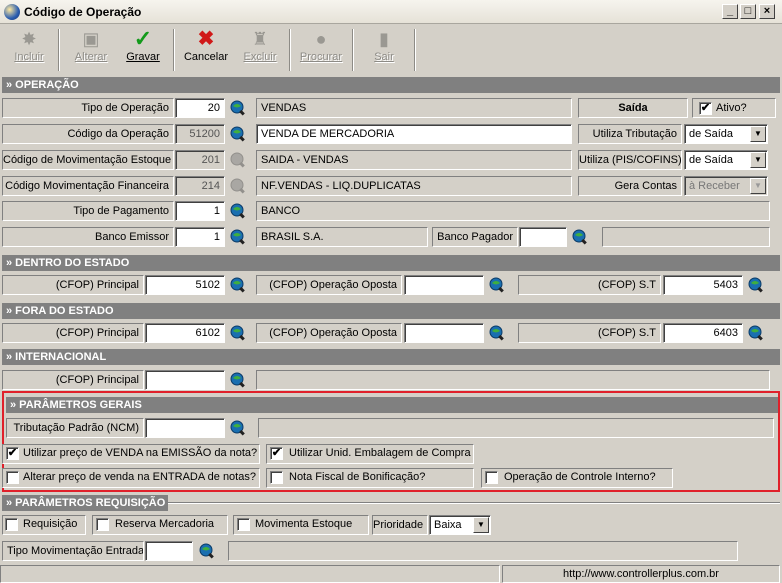 Image resolution: width=782 pixels, height=583 pixels. What do you see at coordinates (630, 160) in the screenshot?
I see `utiliza-pis-label: Utiliza (PIS/COFINS)` at bounding box center [630, 160].